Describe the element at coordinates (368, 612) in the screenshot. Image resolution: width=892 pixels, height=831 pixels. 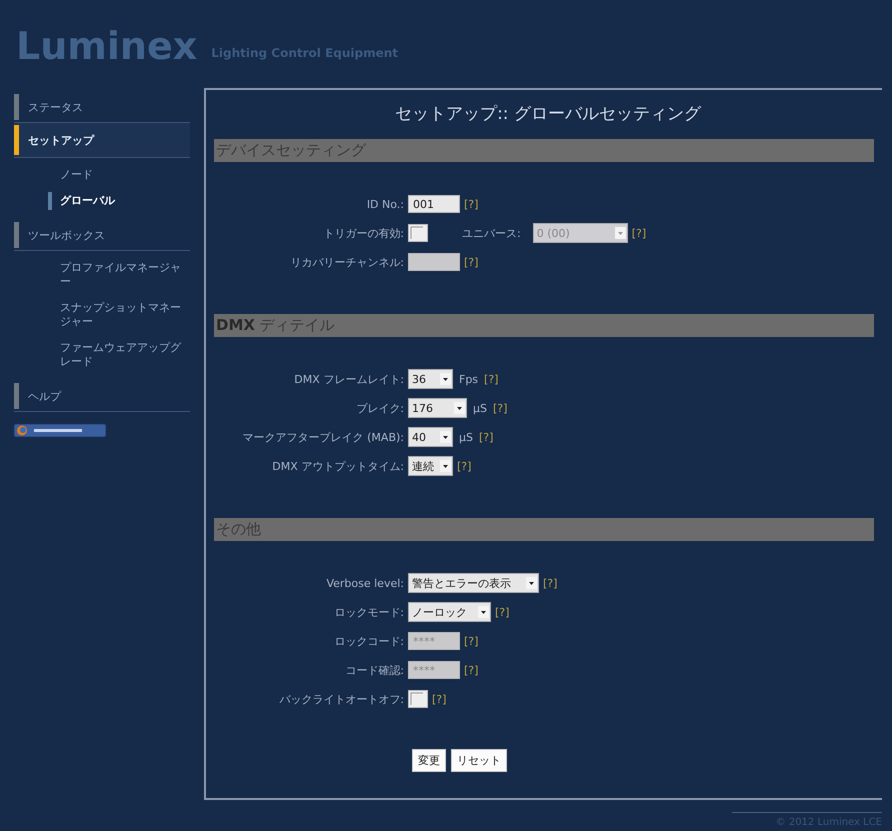
I see `field-label: ロックモード:` at that location.